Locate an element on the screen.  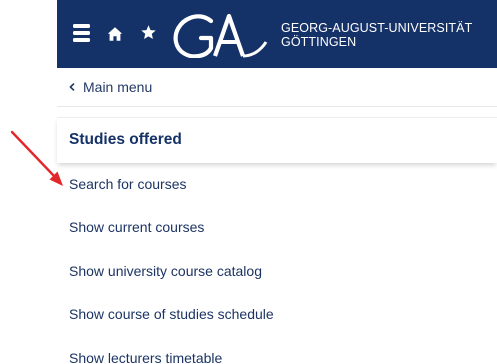
menu-item-show-course-of-studies-schedule: Show course of studies schedule is located at coordinates (171, 316).